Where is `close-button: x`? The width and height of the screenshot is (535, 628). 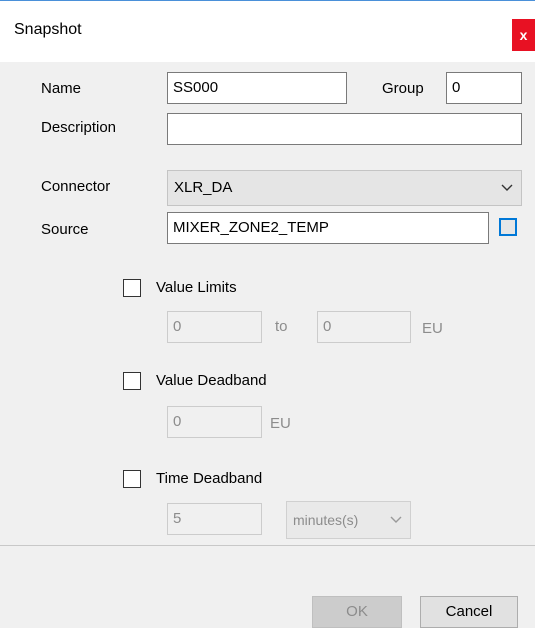 close-button: x is located at coordinates (523, 35).